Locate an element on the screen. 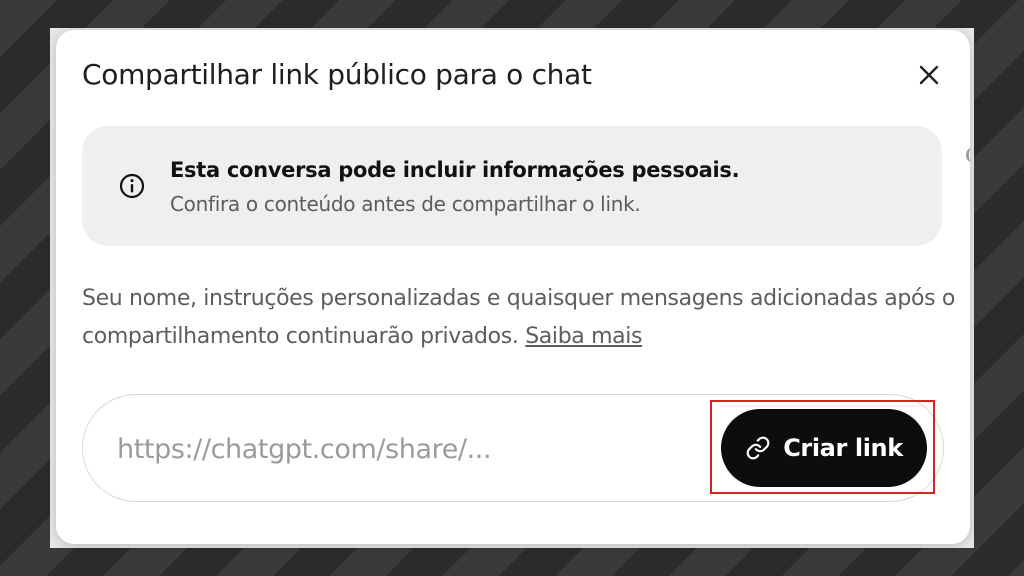 This screenshot has height=576, width=1024. create-link-label: Criar link is located at coordinates (843, 448).